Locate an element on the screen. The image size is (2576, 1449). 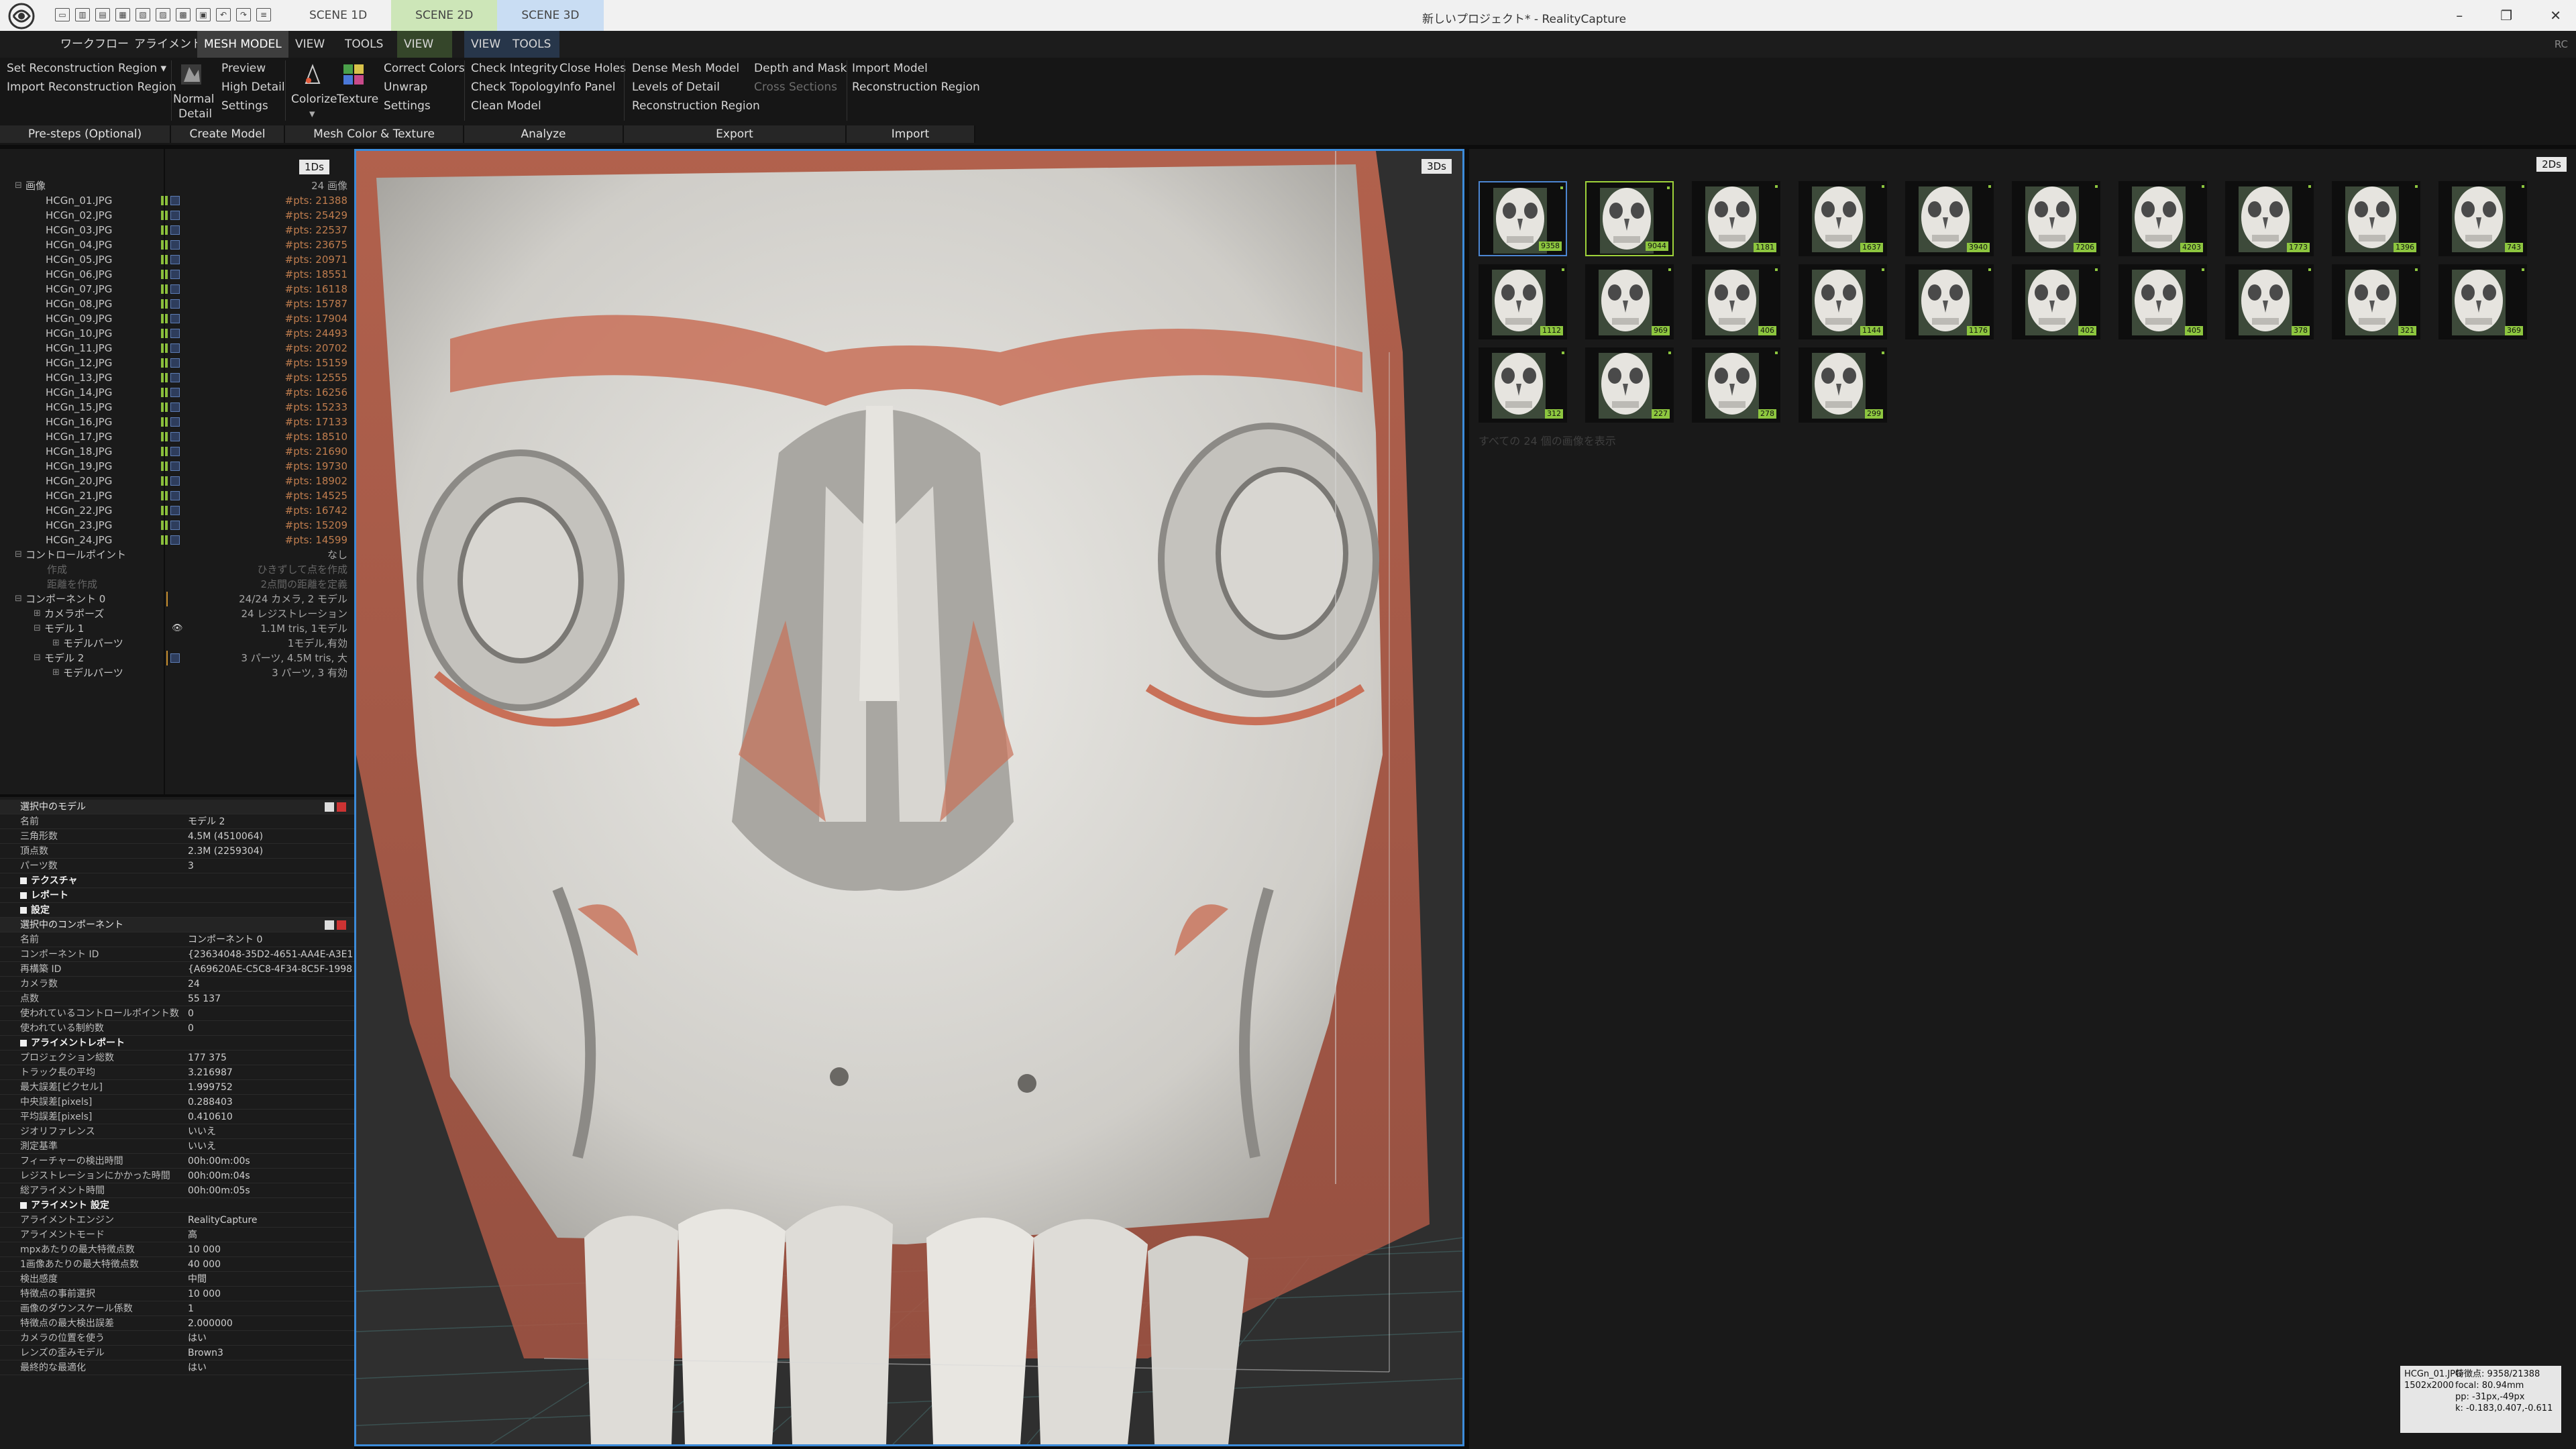
property-value: 2.3M (2259304) is located at coordinates (270, 851).